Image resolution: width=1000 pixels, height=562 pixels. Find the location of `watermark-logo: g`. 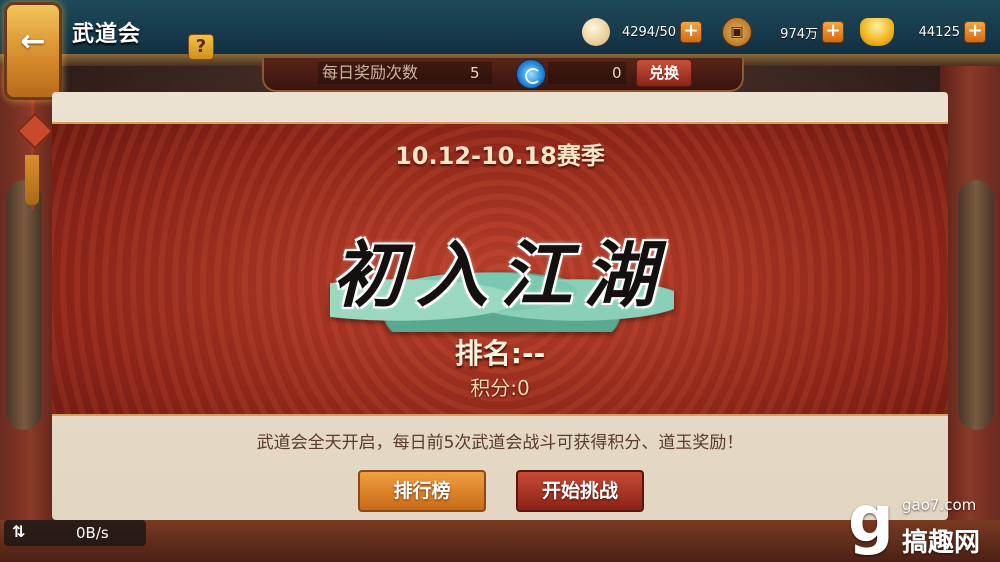

watermark-logo: g is located at coordinates (871, 520).